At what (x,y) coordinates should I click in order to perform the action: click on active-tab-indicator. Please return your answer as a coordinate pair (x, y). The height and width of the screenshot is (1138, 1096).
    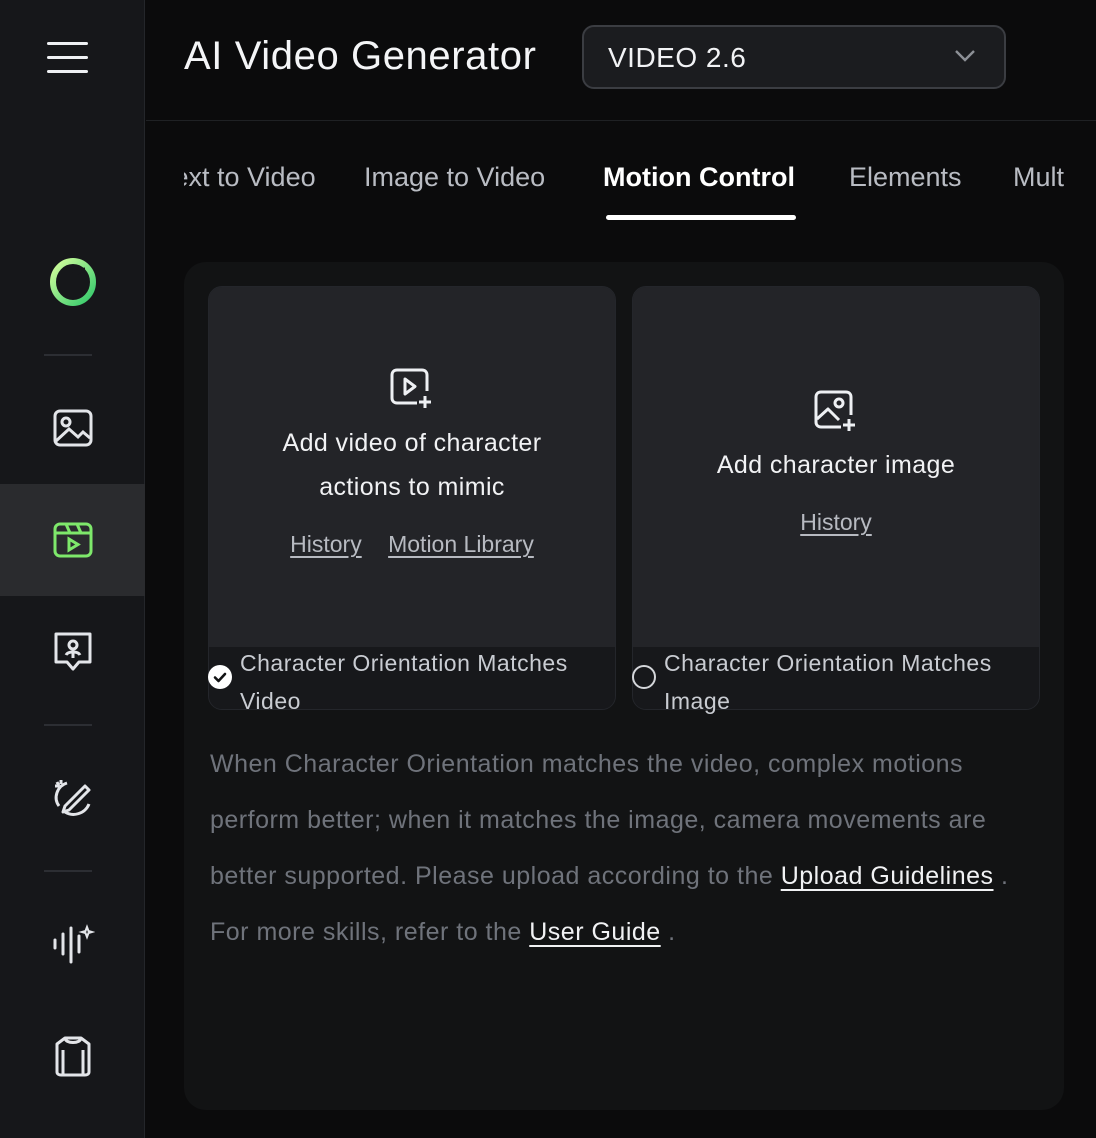
    Looking at the image, I should click on (701, 217).